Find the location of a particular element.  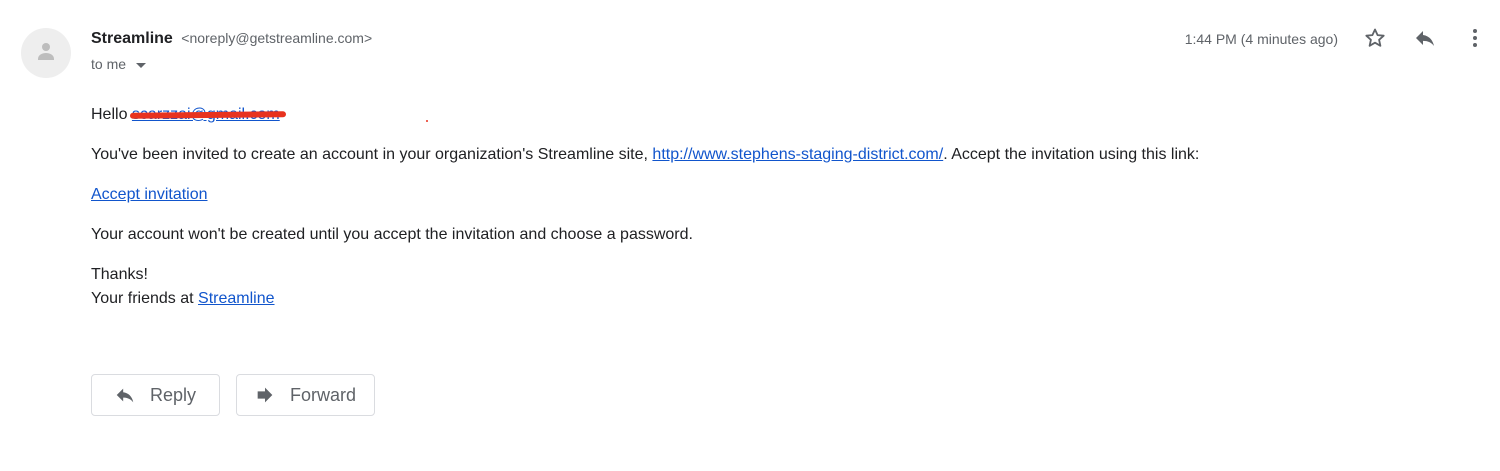

forward-icon is located at coordinates (265, 395).